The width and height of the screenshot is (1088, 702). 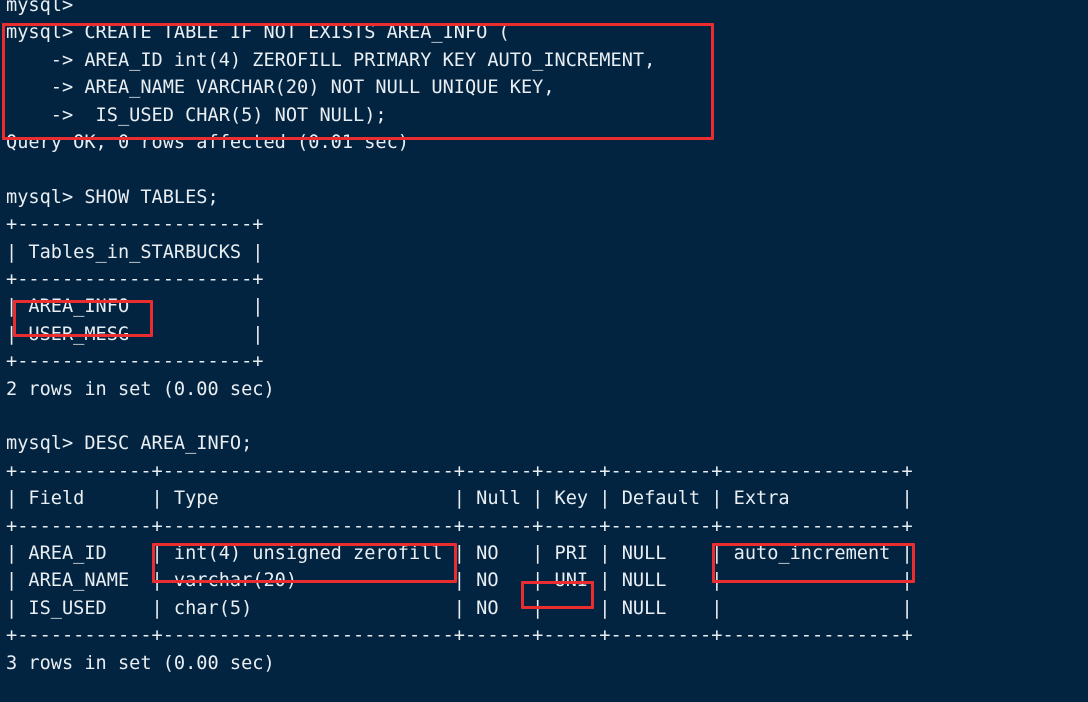 I want to click on terminal-line: | AREA_INFO |, so click(x=135, y=307).